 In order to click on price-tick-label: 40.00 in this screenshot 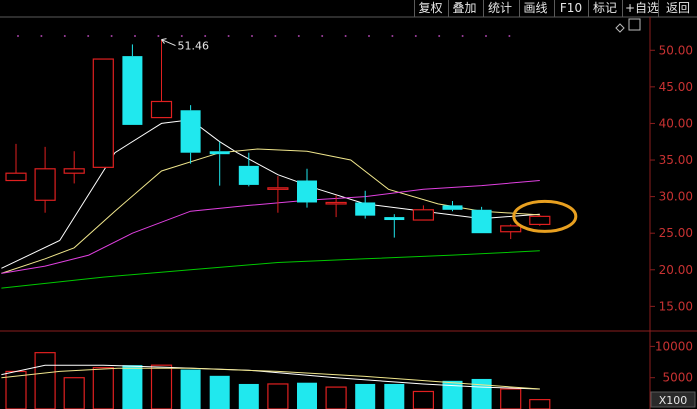, I will do `click(676, 123)`.